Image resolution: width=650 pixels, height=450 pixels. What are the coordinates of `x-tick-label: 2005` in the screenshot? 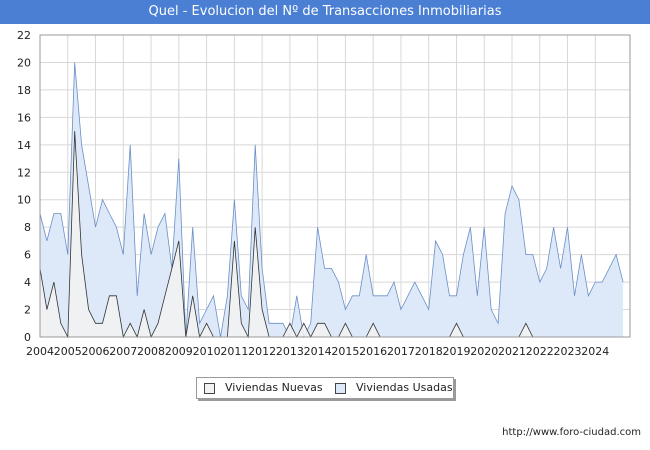 It's located at (68, 351).